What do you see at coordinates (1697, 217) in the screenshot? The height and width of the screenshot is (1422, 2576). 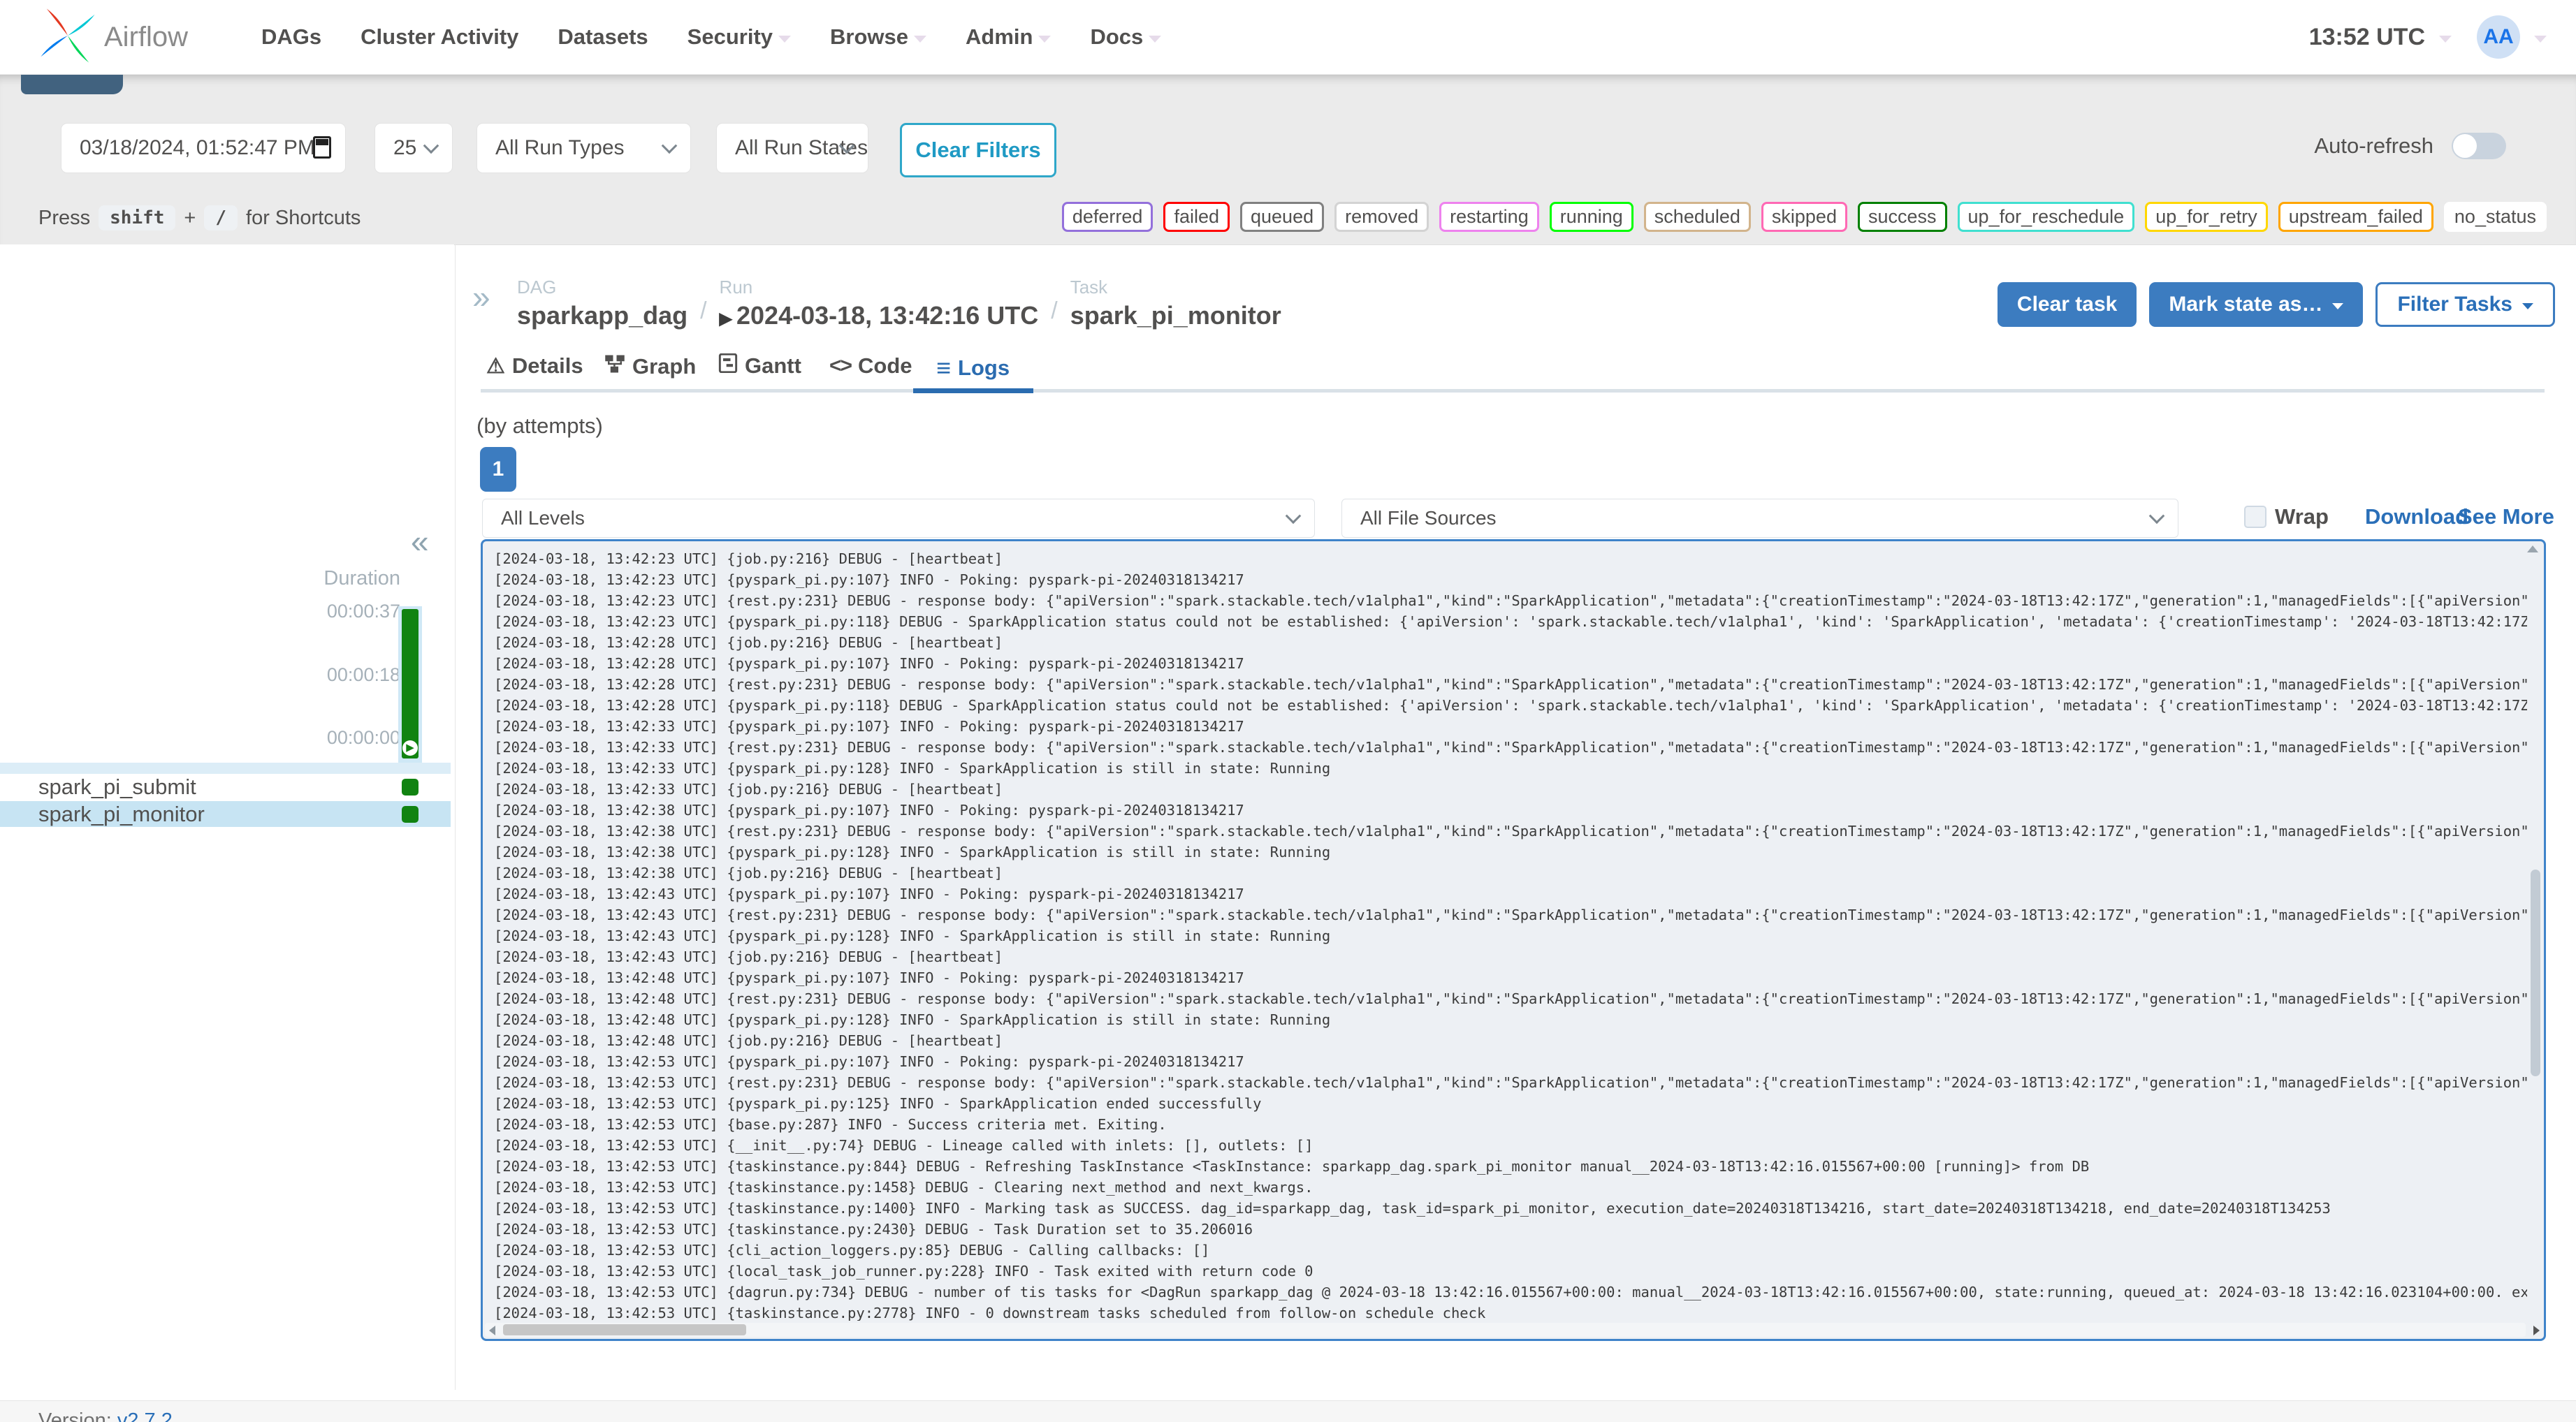 I see `state-badge: scheduled` at bounding box center [1697, 217].